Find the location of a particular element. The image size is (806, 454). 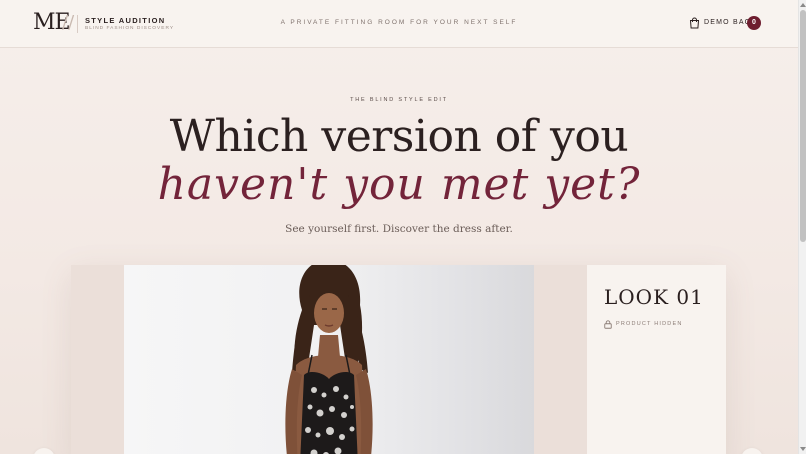

hero-eyebrow: THE BLIND STYLE EDIT is located at coordinates (399, 100).